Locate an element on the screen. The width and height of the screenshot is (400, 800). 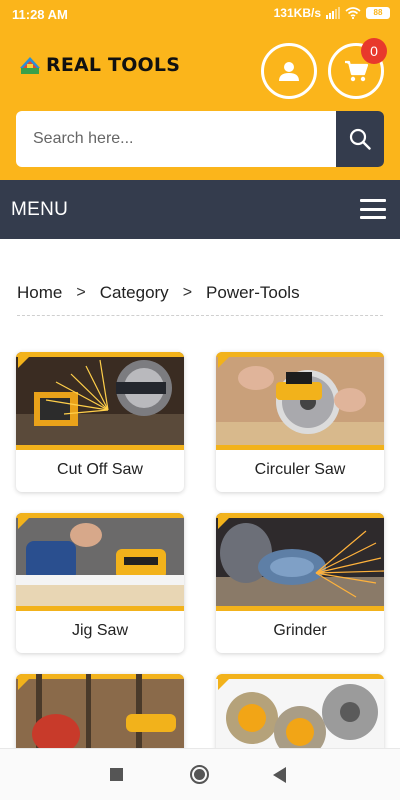
system-nav-bar is located at coordinates (200, 774).